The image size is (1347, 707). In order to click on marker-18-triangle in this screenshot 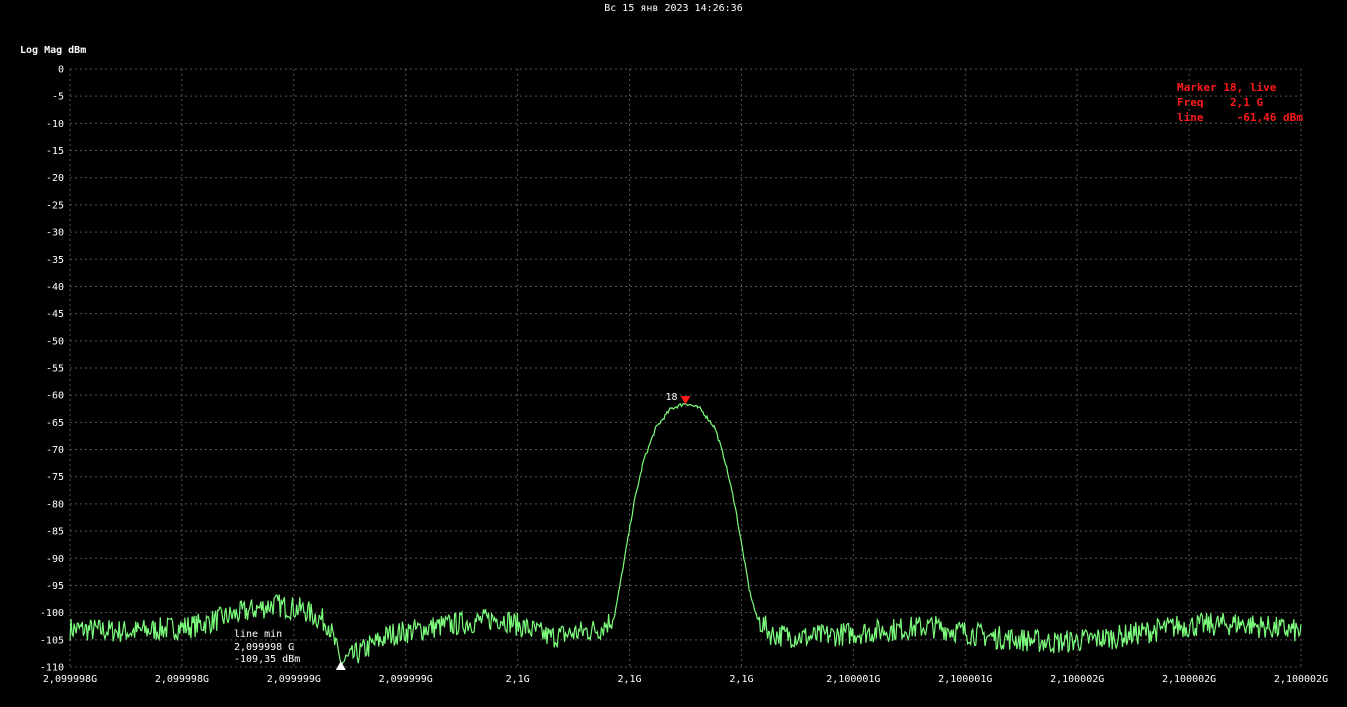, I will do `click(685, 400)`.